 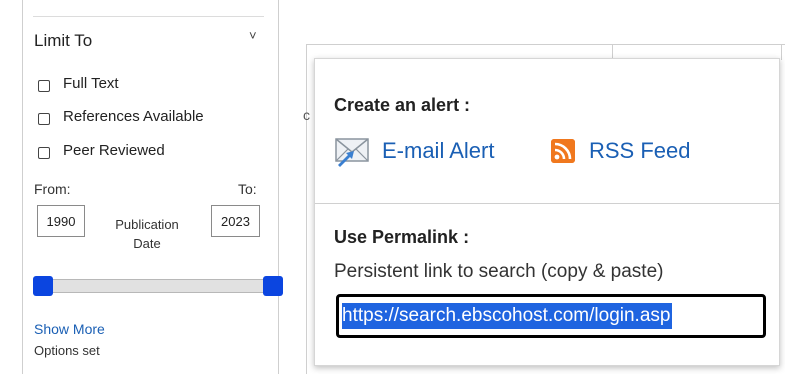 I want to click on permalink-field: https://search.ebscohost.com/login.asp, so click(x=551, y=316).